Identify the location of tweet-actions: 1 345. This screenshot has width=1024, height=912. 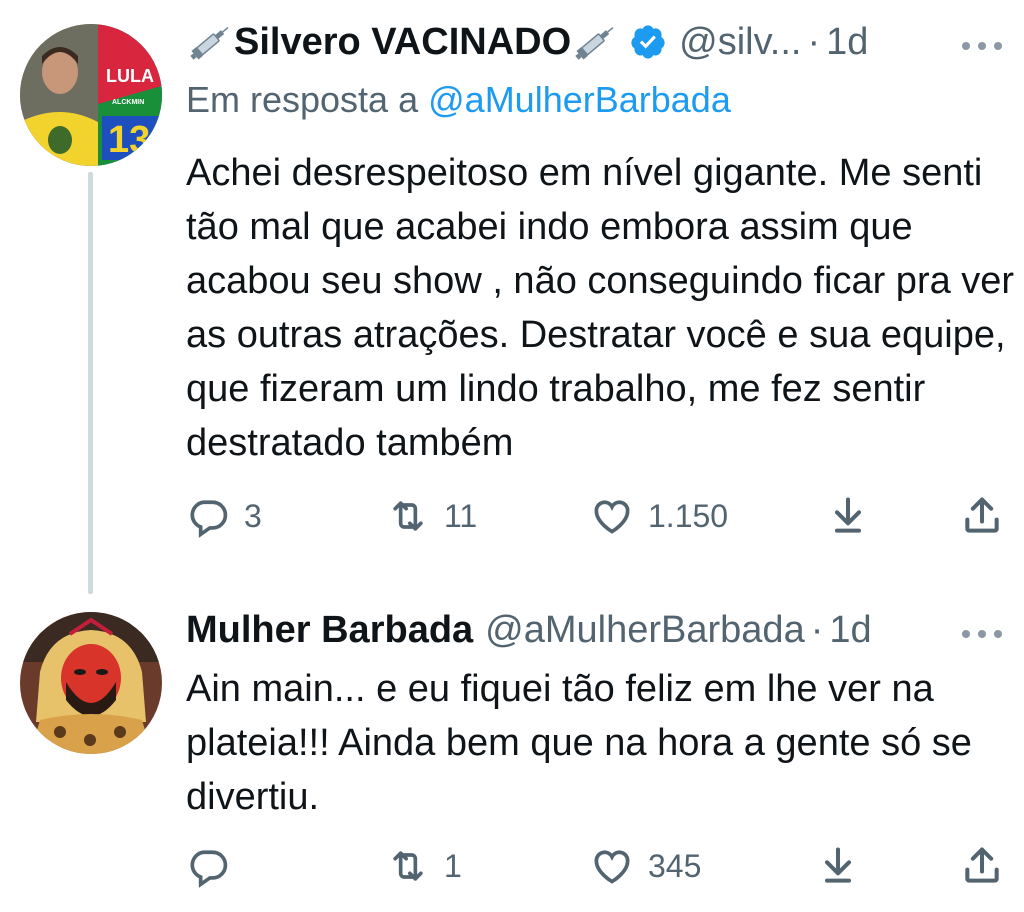
(596, 866).